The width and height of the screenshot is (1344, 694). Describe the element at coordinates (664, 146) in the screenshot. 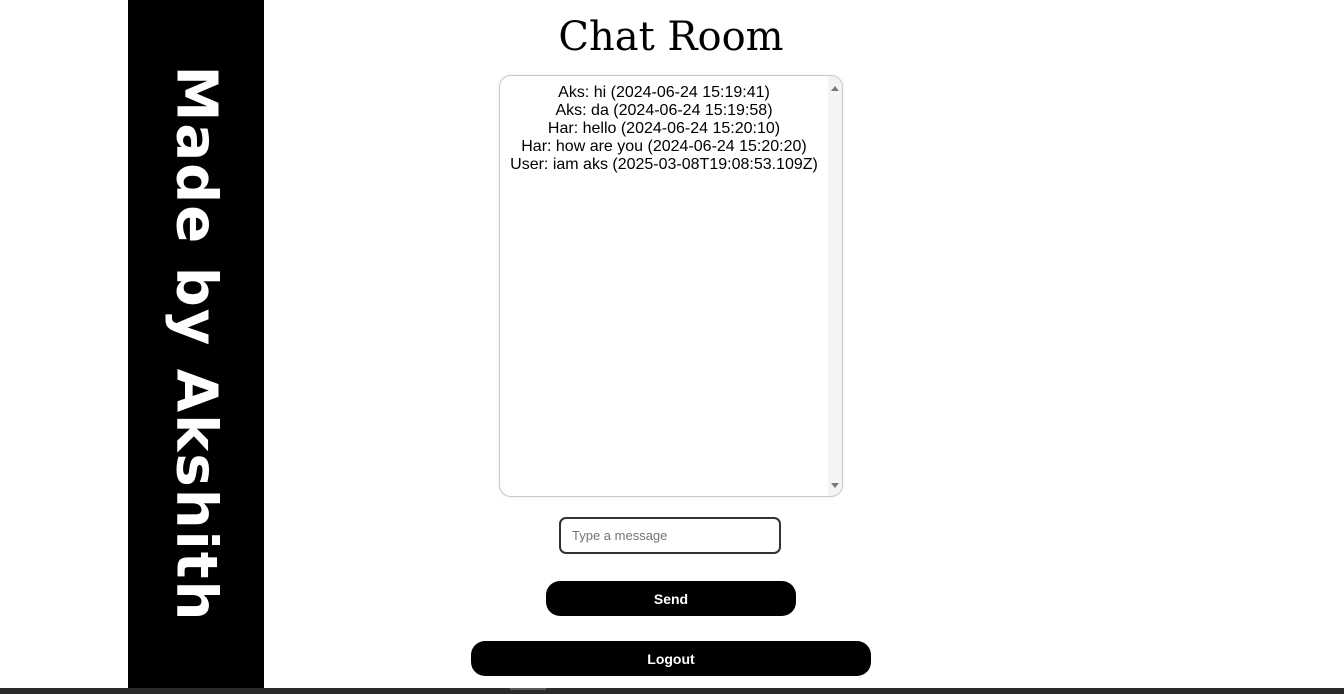

I see `chat-message: Har: how are you (2024-06-24 15:20:20)` at that location.